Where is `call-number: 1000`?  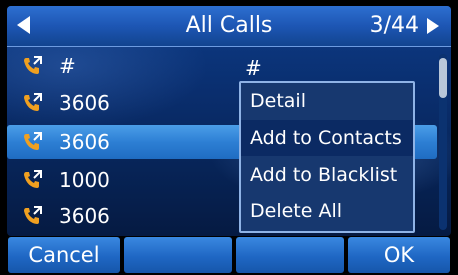
call-number: 1000 is located at coordinates (84, 180).